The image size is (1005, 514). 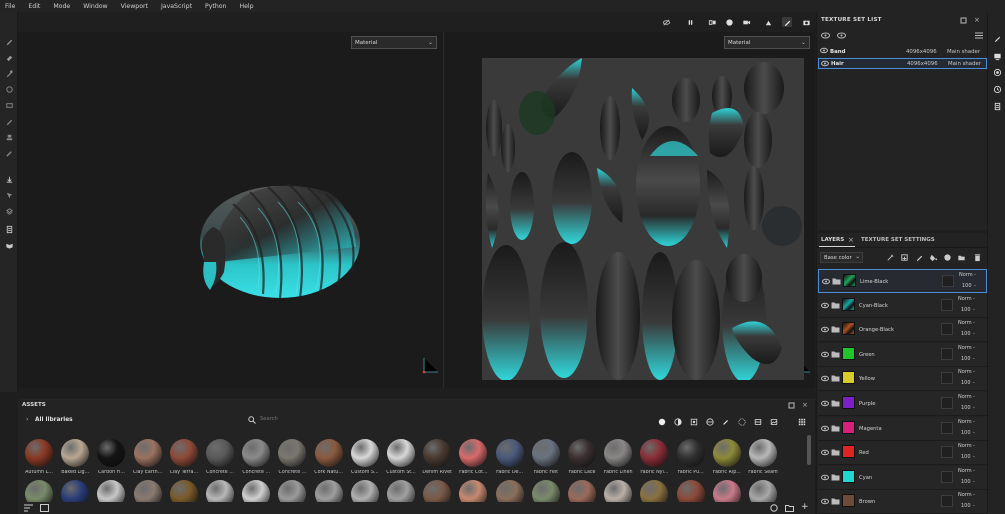 What do you see at coordinates (10, 6) in the screenshot?
I see `menu-file: File` at bounding box center [10, 6].